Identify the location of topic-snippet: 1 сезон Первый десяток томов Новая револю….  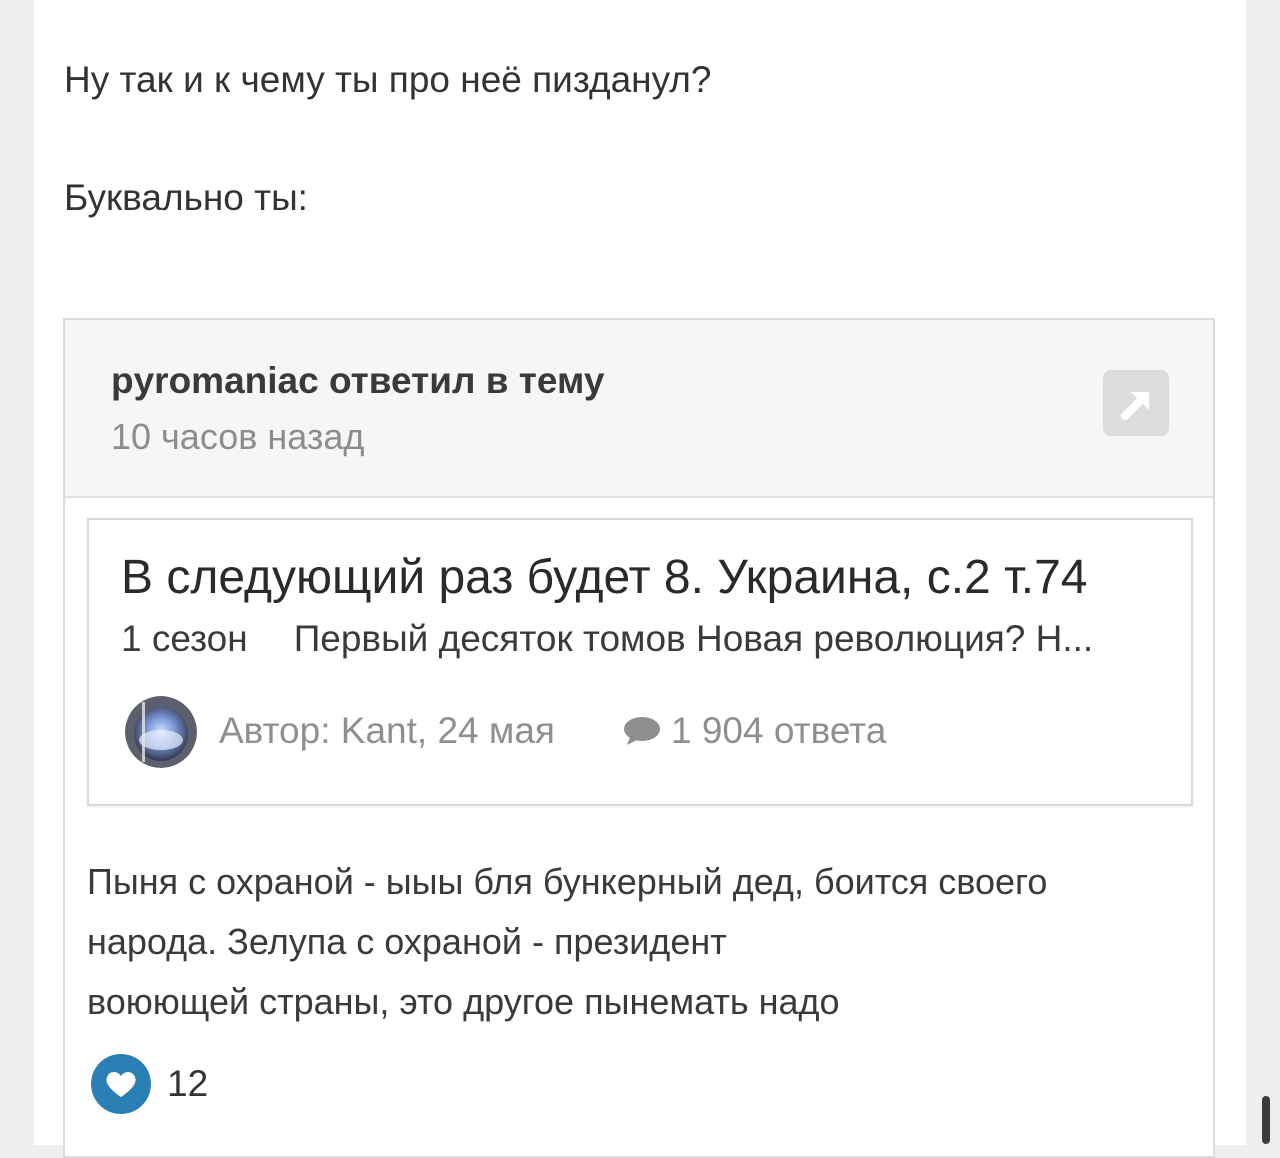
(636, 639).